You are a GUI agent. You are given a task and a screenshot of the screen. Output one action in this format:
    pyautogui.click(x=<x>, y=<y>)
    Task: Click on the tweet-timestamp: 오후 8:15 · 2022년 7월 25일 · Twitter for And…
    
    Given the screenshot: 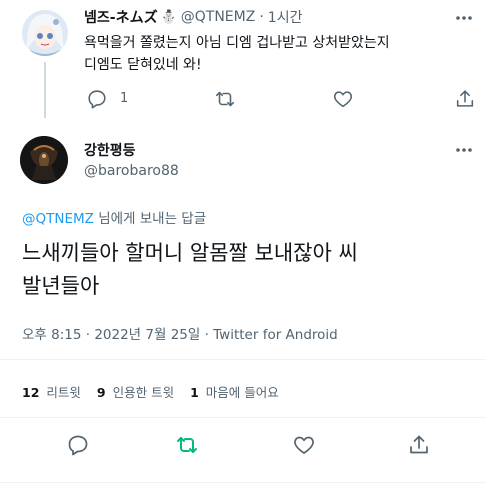 What is the action you would take?
    pyautogui.click(x=180, y=333)
    